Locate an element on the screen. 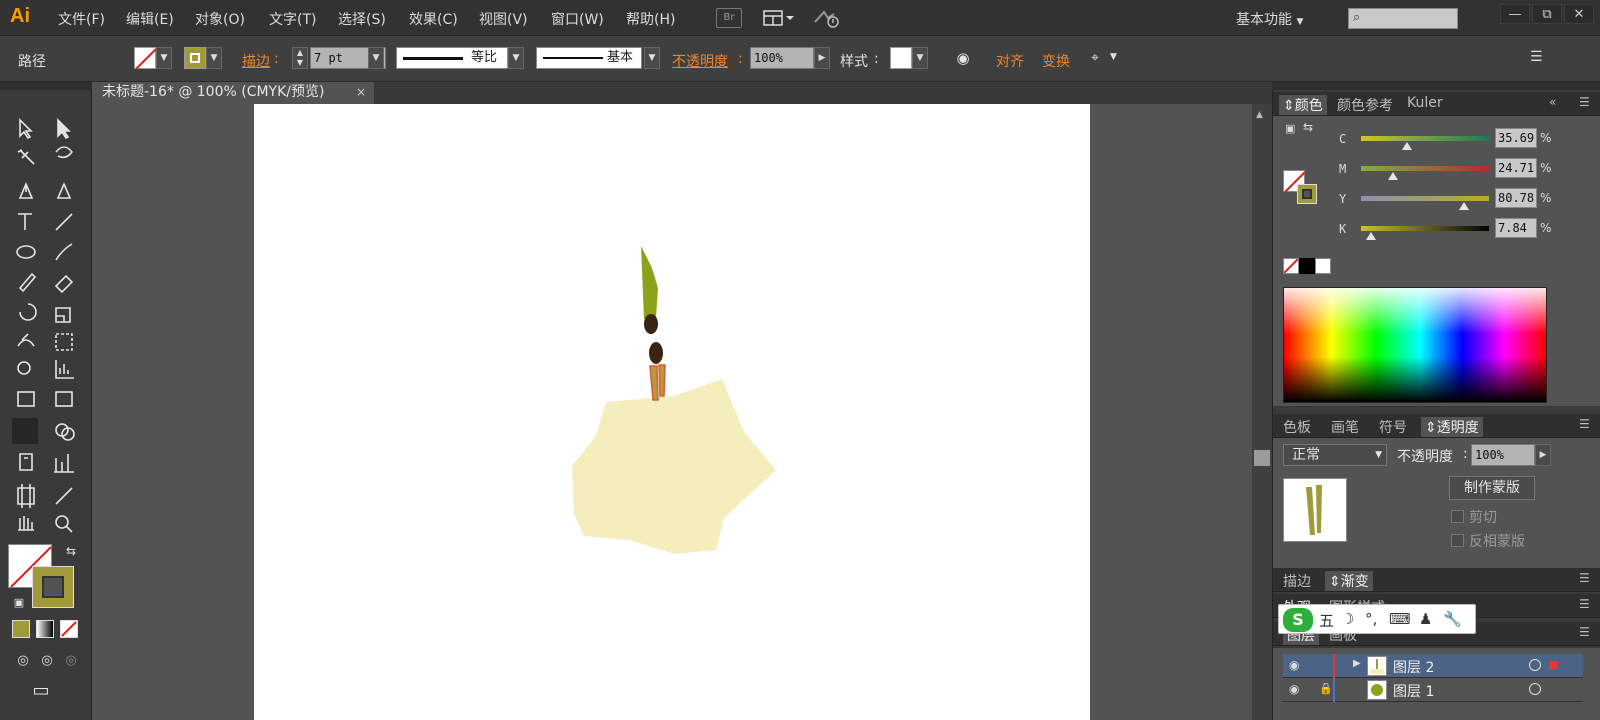  close-tab-icon: × is located at coordinates (361, 92).